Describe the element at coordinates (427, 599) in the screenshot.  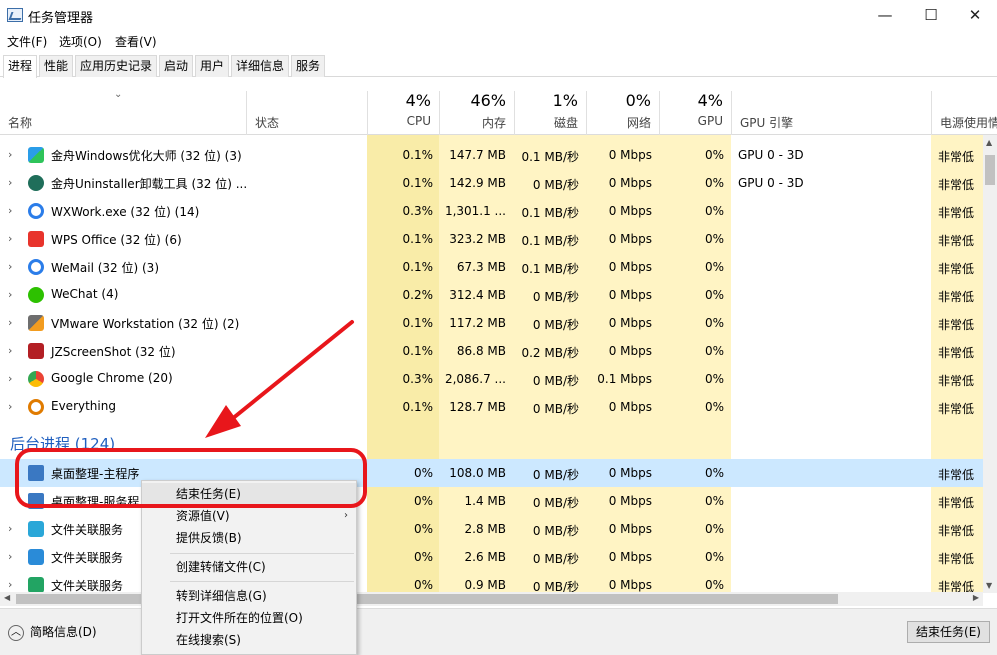
I see `horizontal-scroll-thumb` at that location.